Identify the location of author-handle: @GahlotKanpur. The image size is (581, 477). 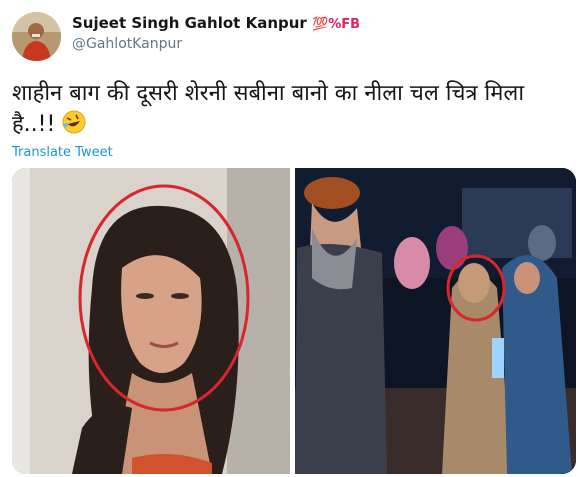
(127, 44).